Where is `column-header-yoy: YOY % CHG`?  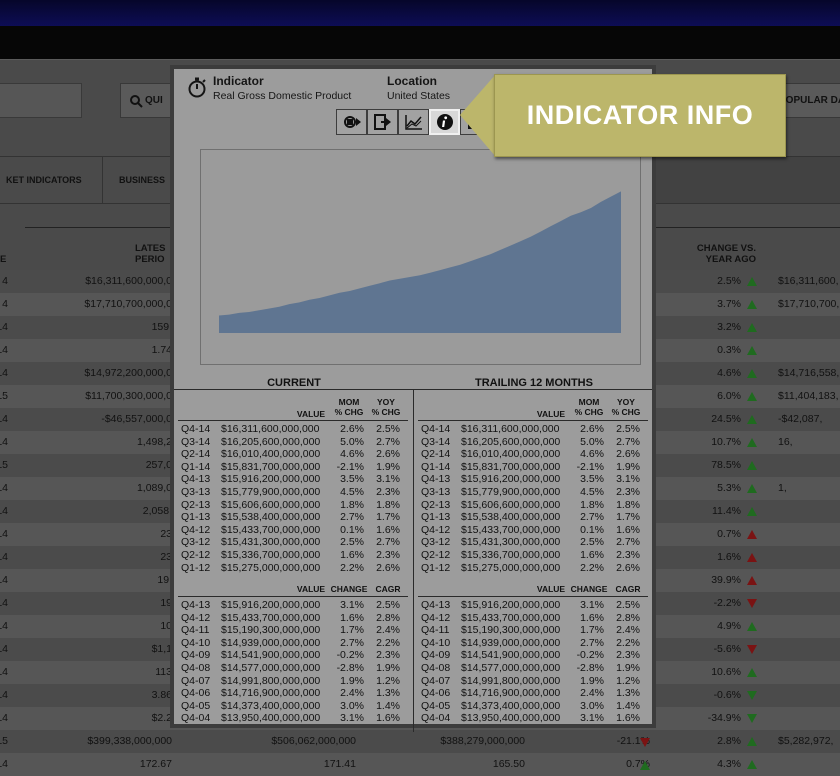
column-header-yoy: YOY % CHG is located at coordinates (626, 407).